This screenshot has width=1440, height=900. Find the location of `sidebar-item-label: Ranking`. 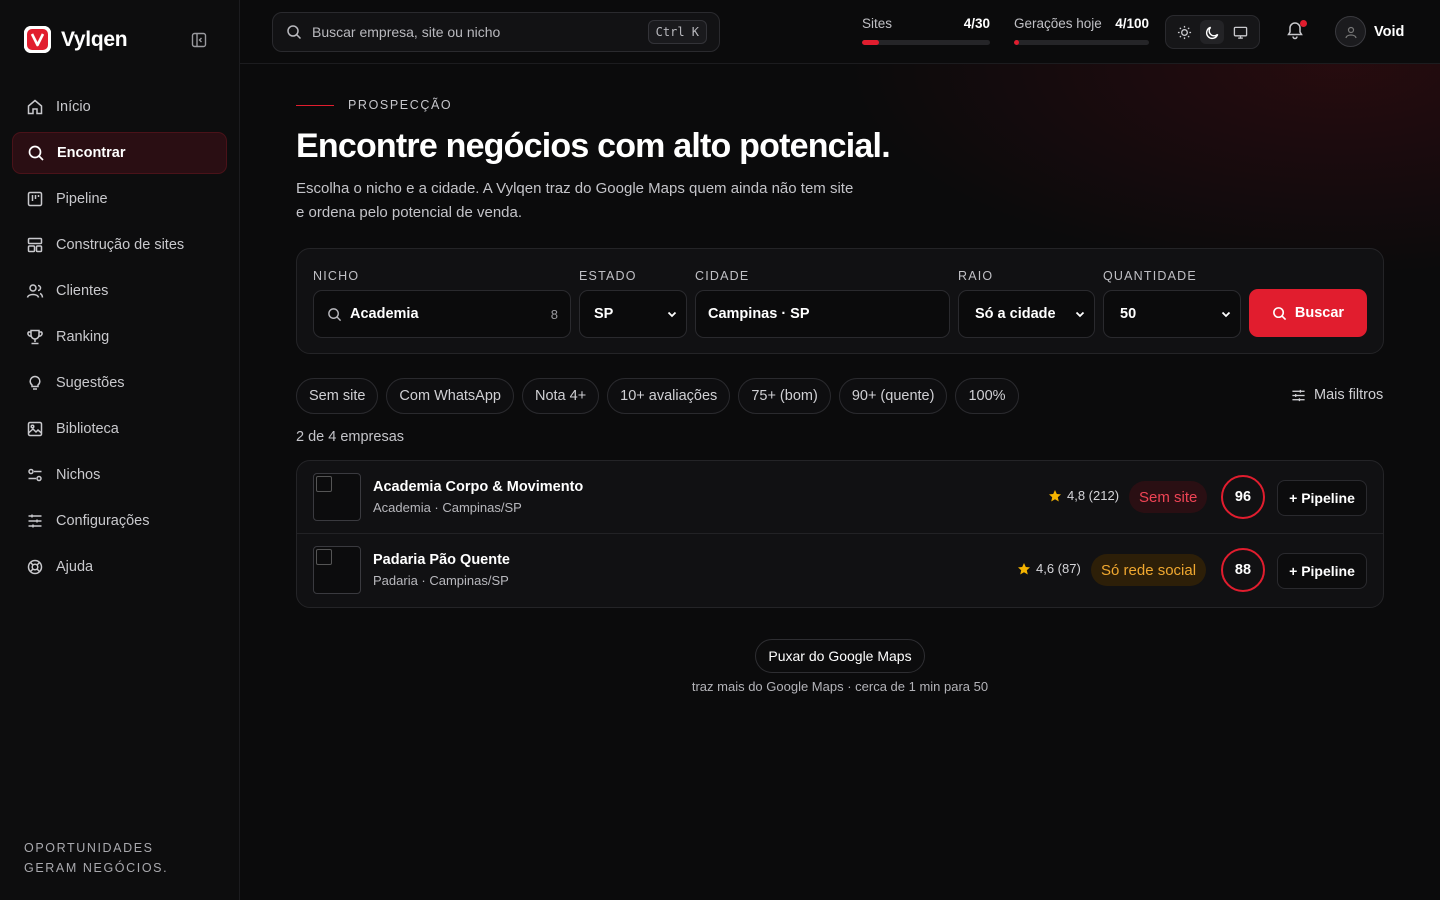

sidebar-item-label: Ranking is located at coordinates (83, 337).